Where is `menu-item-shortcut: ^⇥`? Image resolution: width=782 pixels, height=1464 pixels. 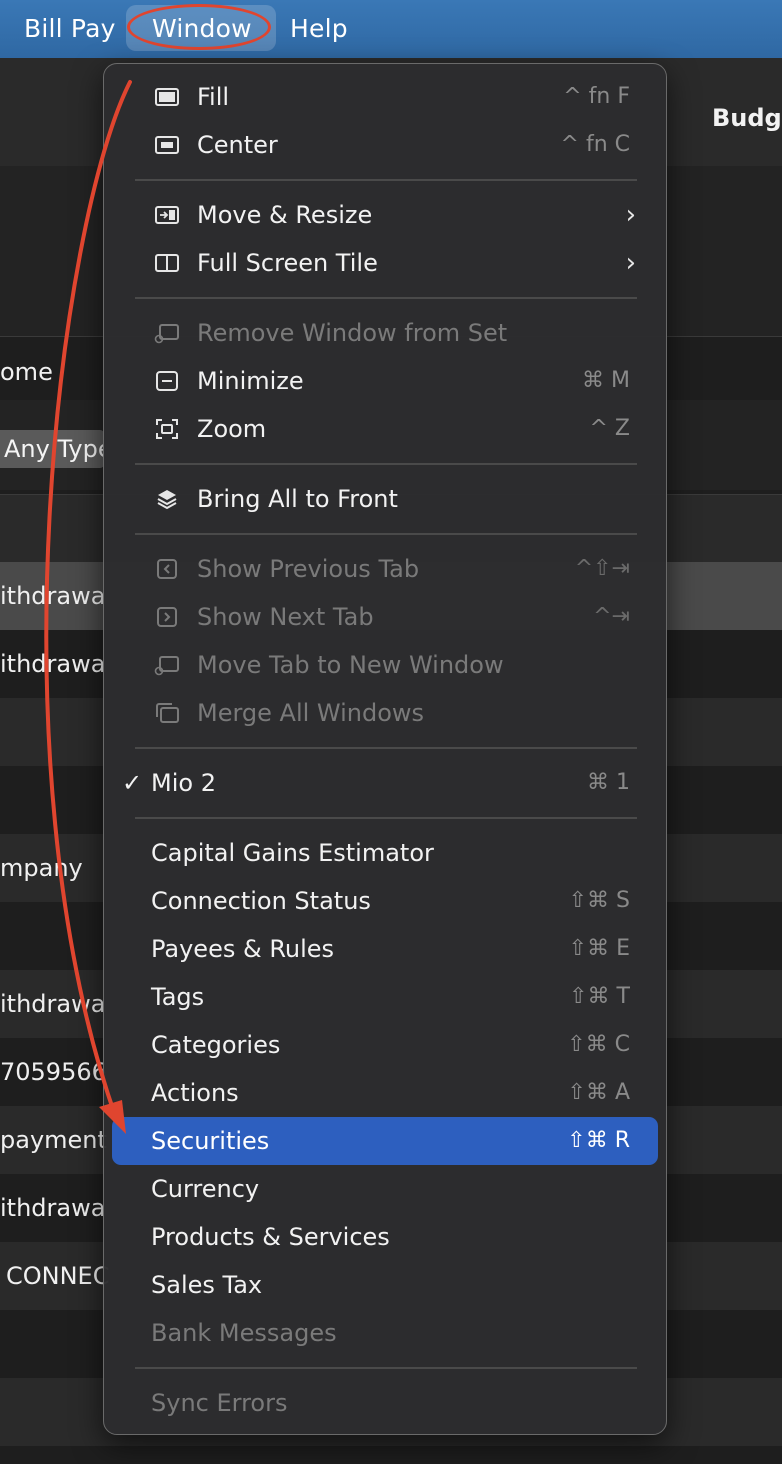
menu-item-shortcut: ^⇥ is located at coordinates (611, 616).